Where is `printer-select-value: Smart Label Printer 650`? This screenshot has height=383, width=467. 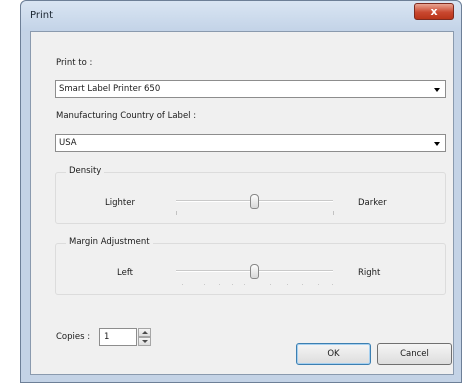
printer-select-value: Smart Label Printer 650 is located at coordinates (110, 89).